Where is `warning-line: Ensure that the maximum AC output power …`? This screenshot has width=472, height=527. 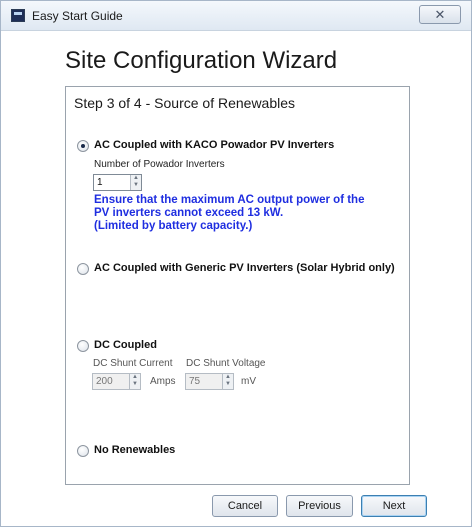 warning-line: Ensure that the maximum AC output power … is located at coordinates (229, 200).